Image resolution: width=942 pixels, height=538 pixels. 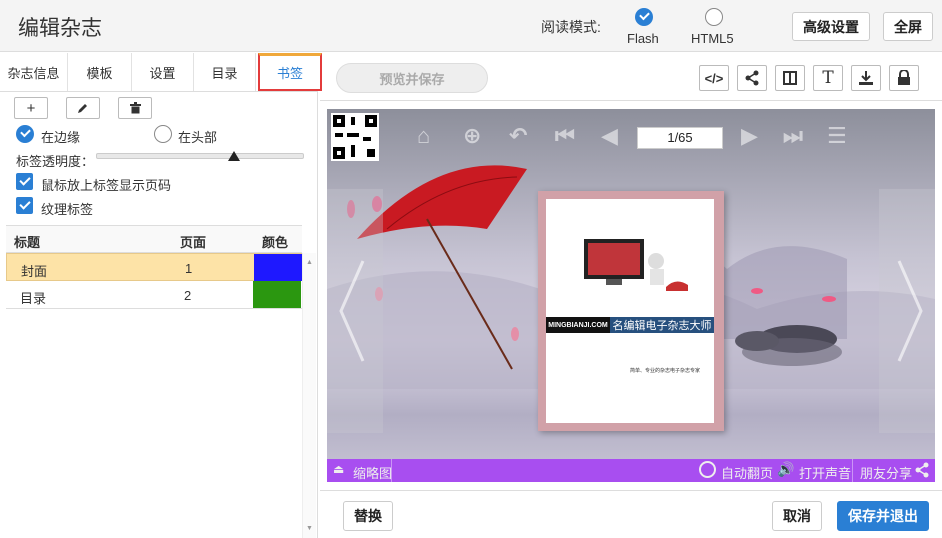 I want to click on table-row: 封面 1, so click(x=154, y=267).